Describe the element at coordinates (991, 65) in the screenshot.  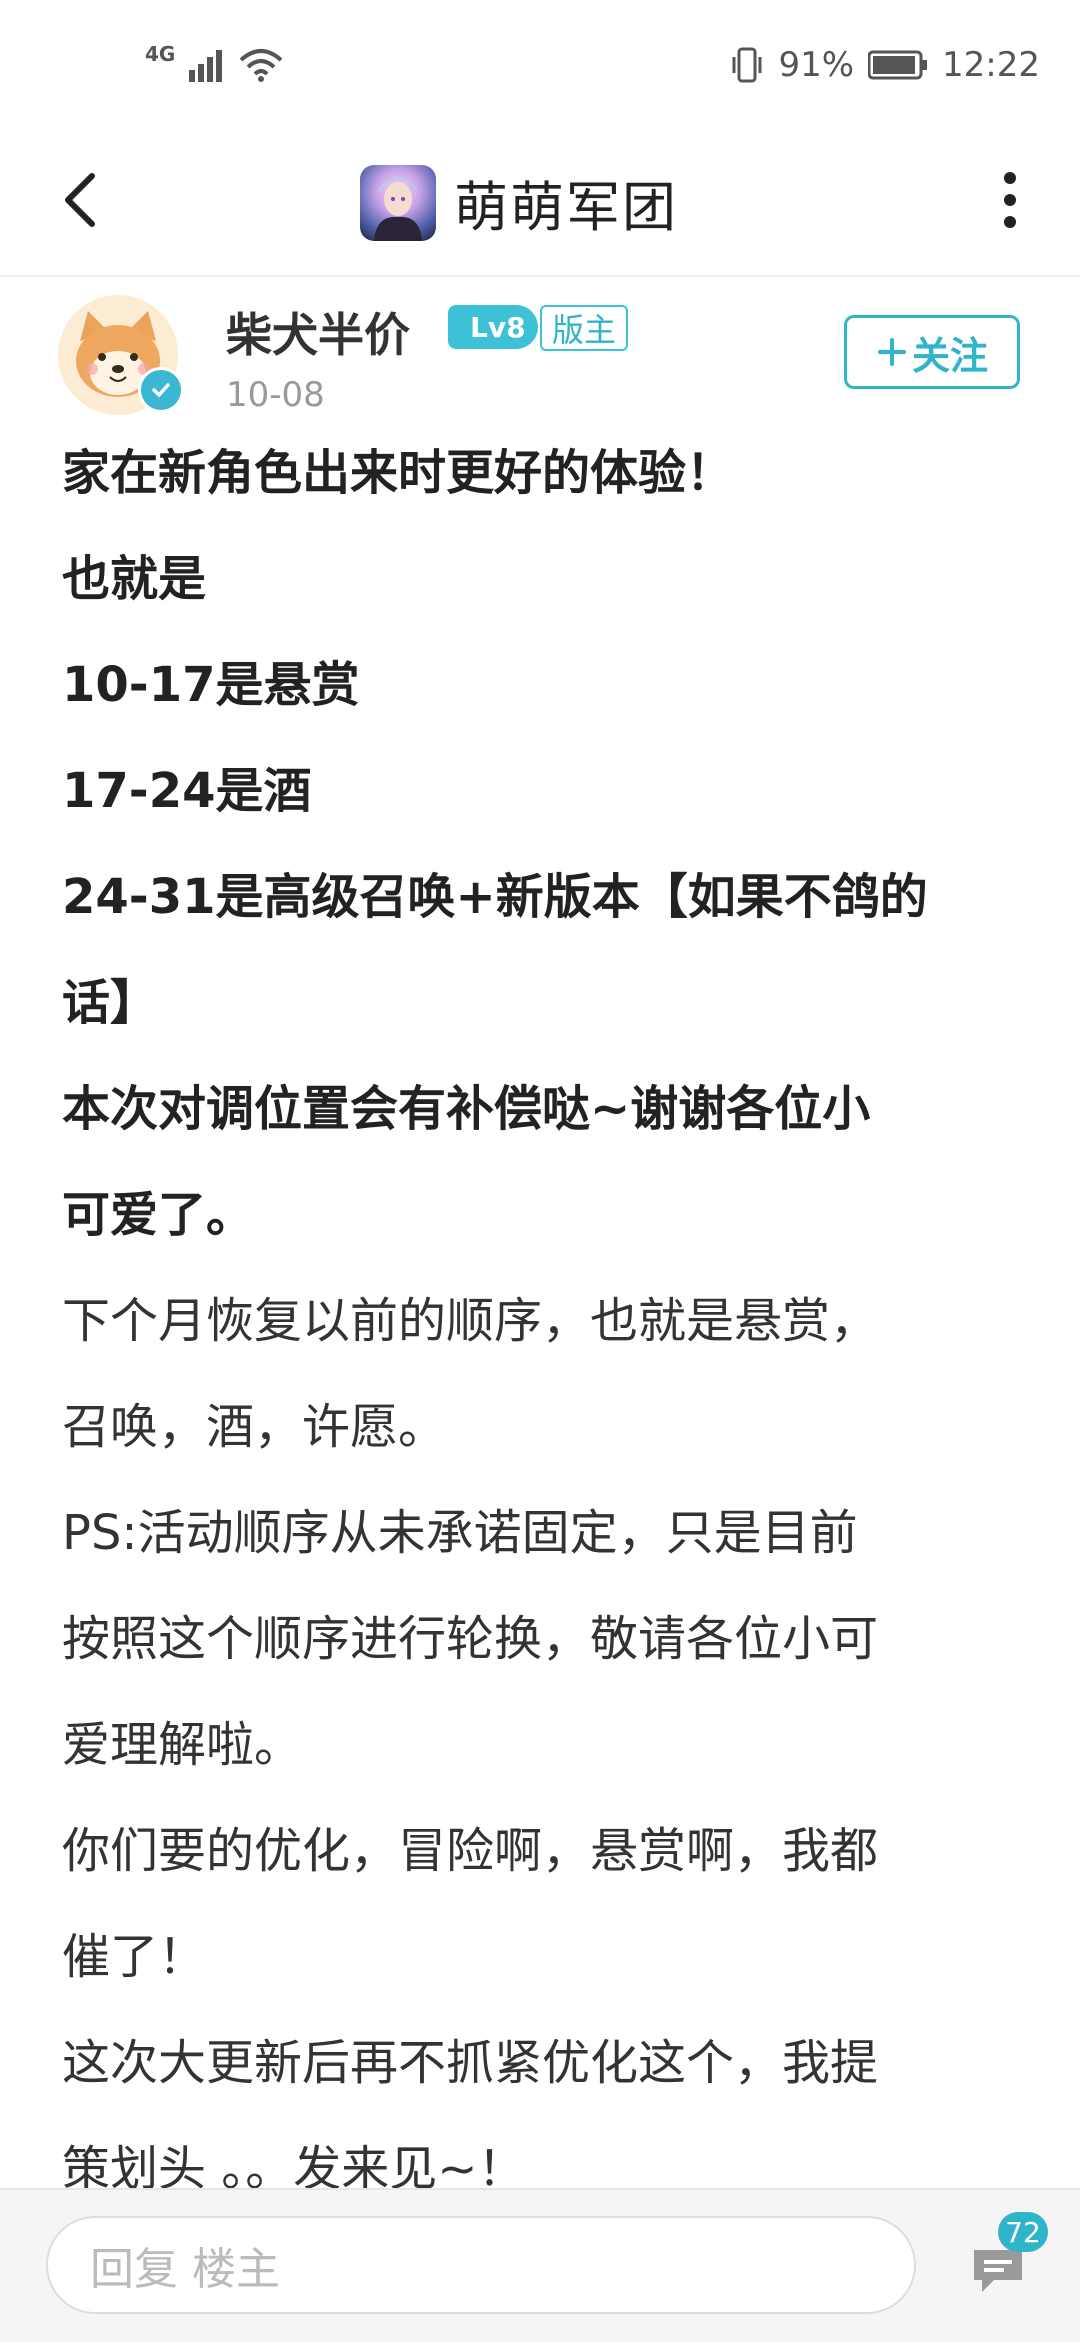
I see `clock: 12:22` at that location.